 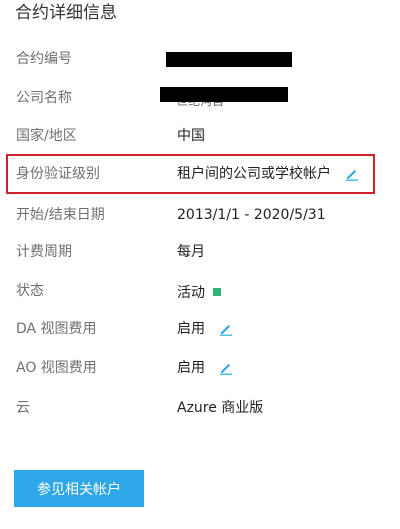 I want to click on da-view-fee-value-wrap: 启用, so click(x=205, y=329).